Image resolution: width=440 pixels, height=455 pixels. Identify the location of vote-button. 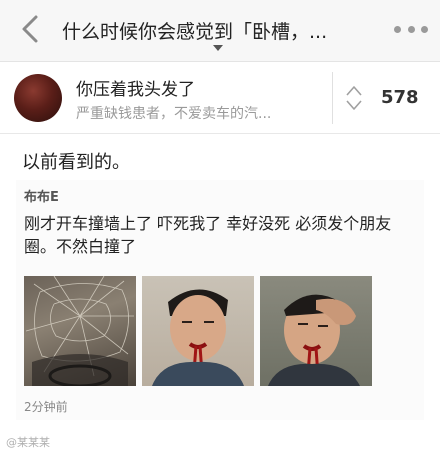
(354, 98).